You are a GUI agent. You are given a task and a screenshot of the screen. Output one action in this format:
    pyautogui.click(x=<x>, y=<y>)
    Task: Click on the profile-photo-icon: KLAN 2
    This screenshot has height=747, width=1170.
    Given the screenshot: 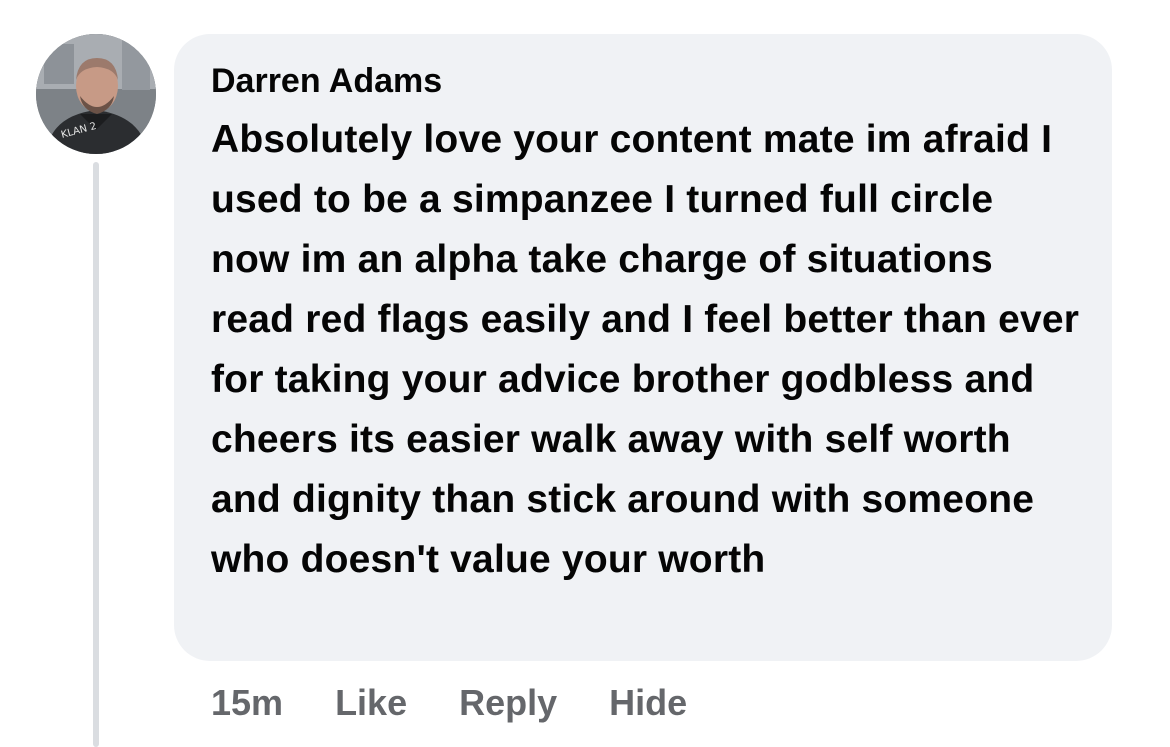 What is the action you would take?
    pyautogui.click(x=96, y=94)
    